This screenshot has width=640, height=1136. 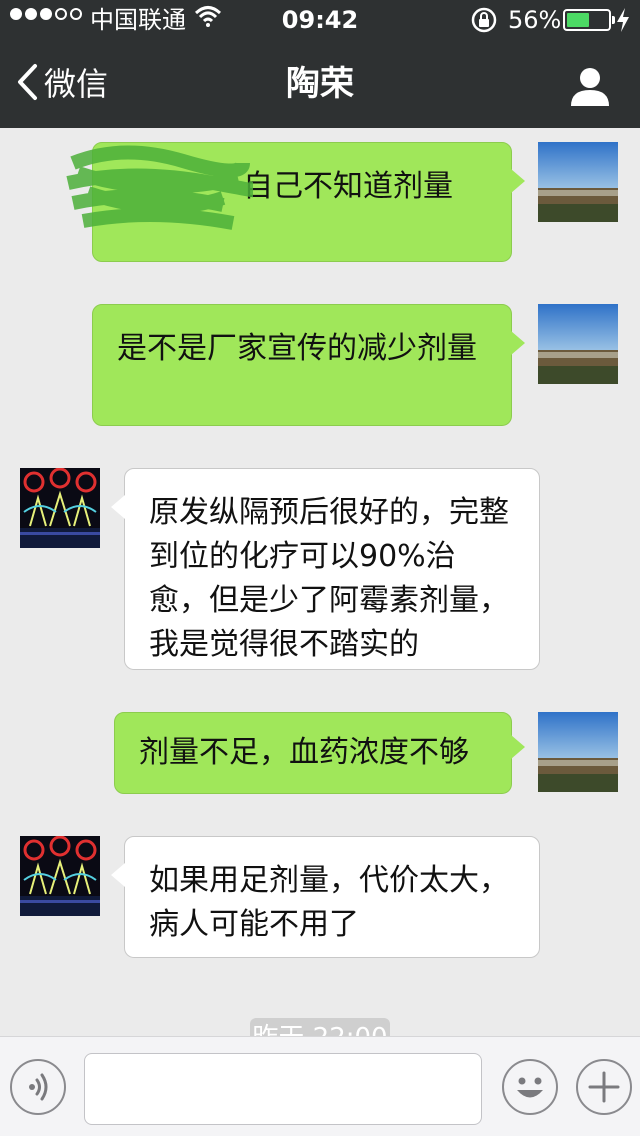 I want to click on more-button, so click(x=604, y=1087).